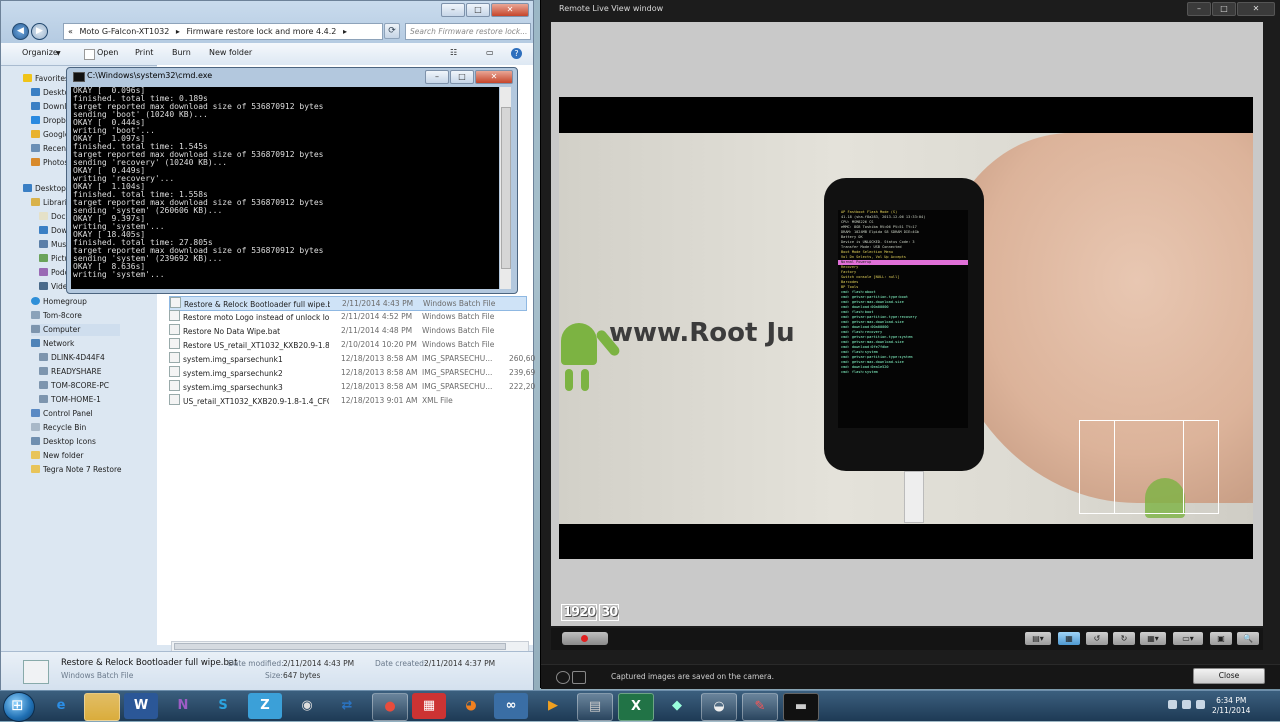 The height and width of the screenshot is (722, 1280). Describe the element at coordinates (563, 677) in the screenshot. I see `disc-icon` at that location.